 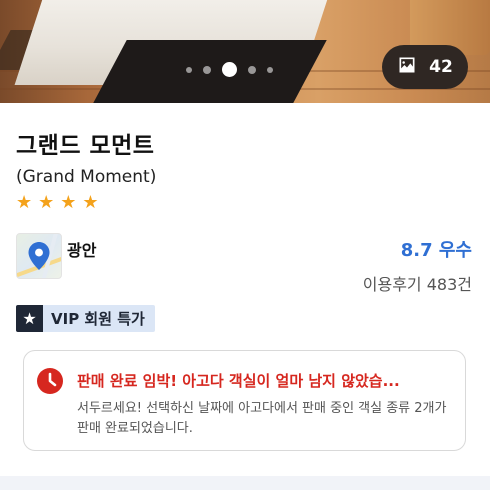 I want to click on star-rating: ★ ★ ★ ★, so click(x=57, y=203).